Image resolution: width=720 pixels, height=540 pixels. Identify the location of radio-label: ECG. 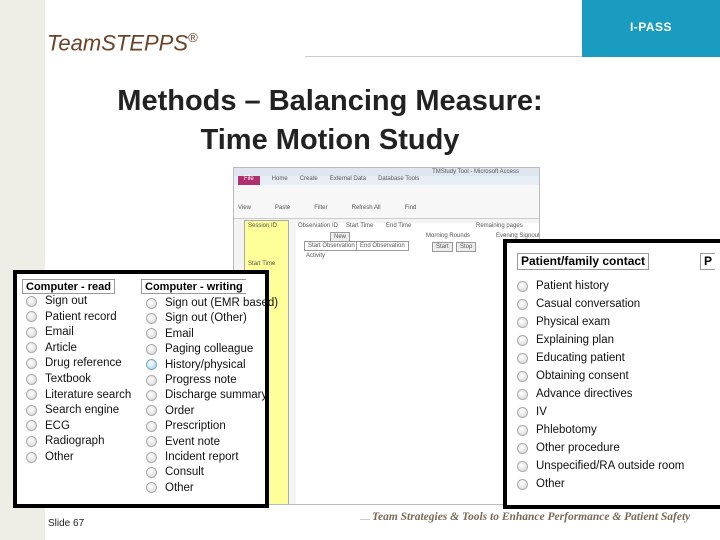
(57, 425).